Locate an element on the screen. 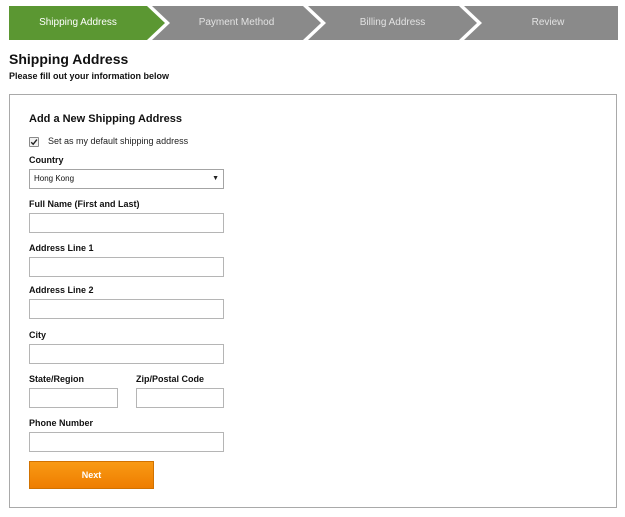 Image resolution: width=625 pixels, height=517 pixels. address-line-1-label: Address Line 1 is located at coordinates (61, 248).